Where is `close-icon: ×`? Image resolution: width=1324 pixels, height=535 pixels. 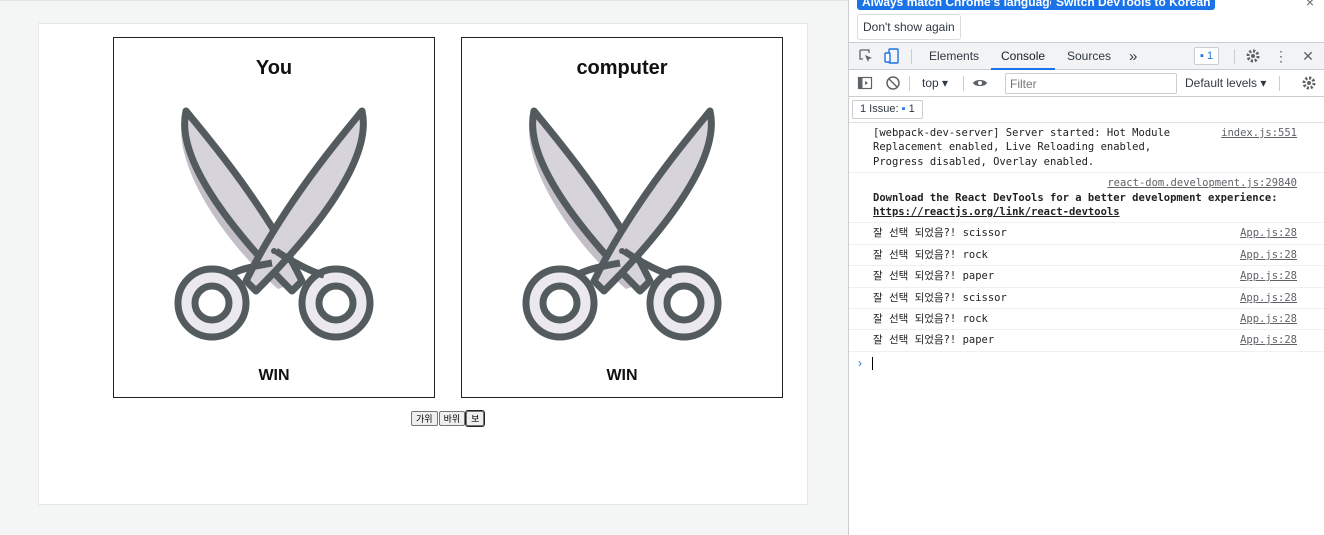 close-icon: × is located at coordinates (1310, 5).